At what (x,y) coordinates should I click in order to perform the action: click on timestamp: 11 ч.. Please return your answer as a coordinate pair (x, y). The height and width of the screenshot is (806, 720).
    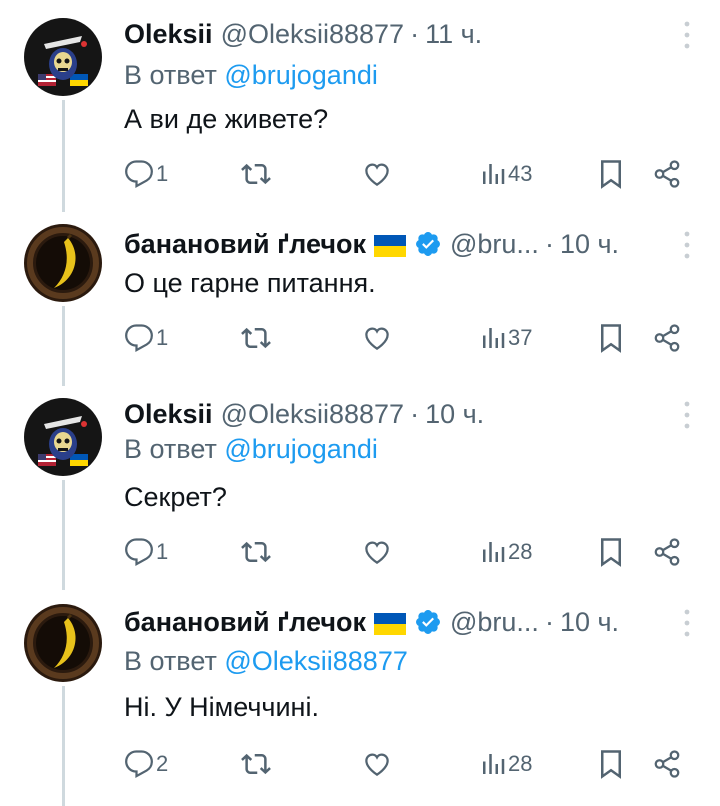
    Looking at the image, I should click on (453, 34).